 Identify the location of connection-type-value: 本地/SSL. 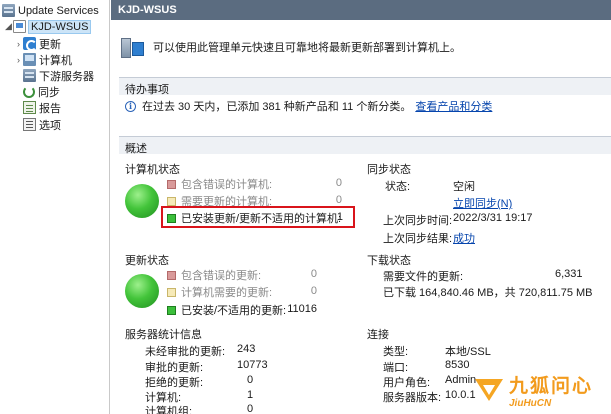
(468, 352).